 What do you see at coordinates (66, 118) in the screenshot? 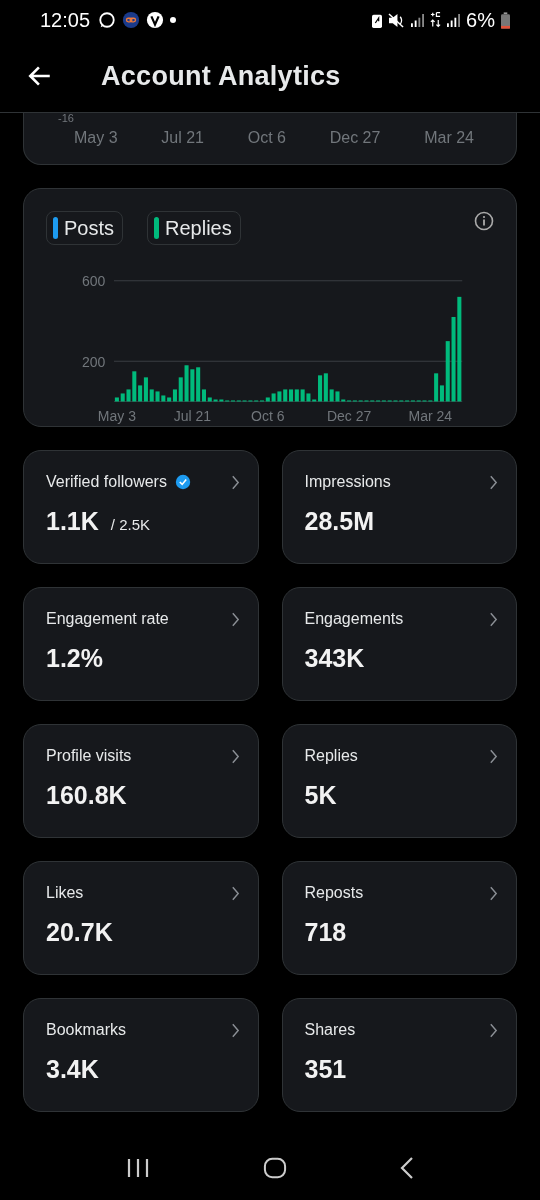
I see `axis-label: -16` at bounding box center [66, 118].